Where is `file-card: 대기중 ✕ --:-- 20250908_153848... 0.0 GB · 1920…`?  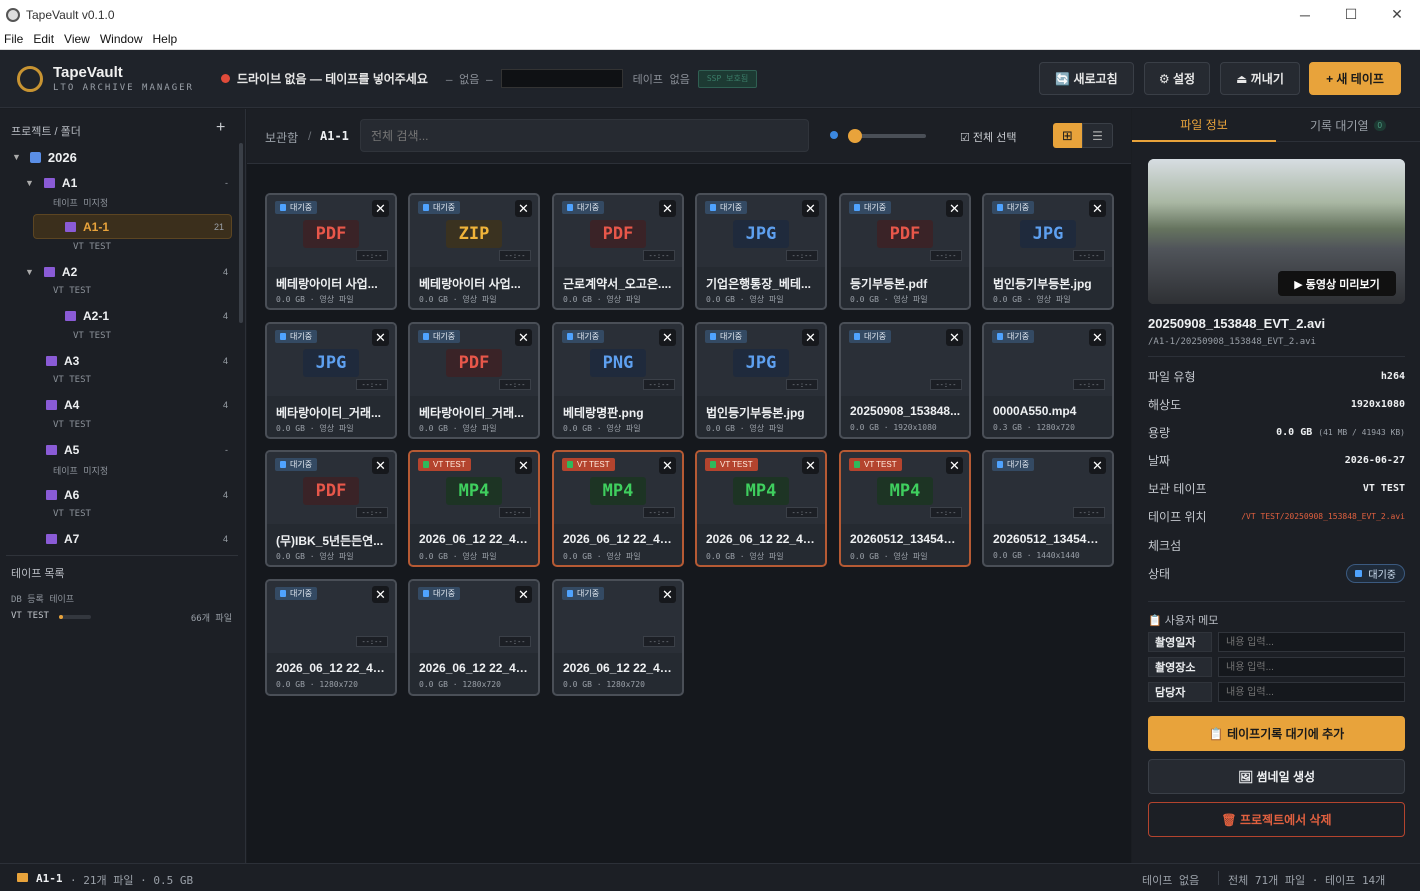
file-card: 대기중 ✕ --:-- 20250908_153848... 0.0 GB · 1920… is located at coordinates (905, 380).